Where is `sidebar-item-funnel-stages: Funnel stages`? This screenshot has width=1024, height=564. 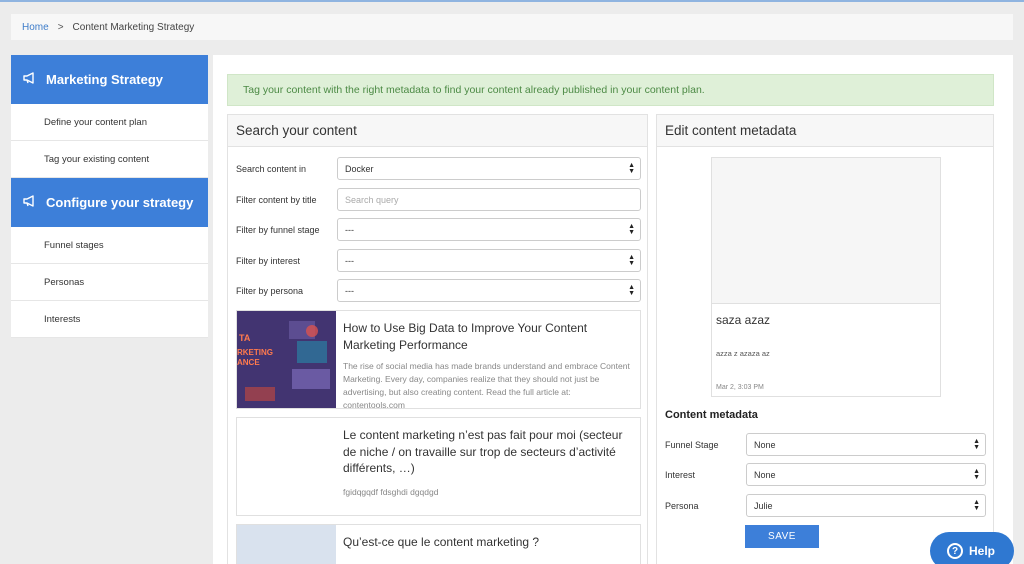
sidebar-item-funnel-stages: Funnel stages is located at coordinates (109, 245).